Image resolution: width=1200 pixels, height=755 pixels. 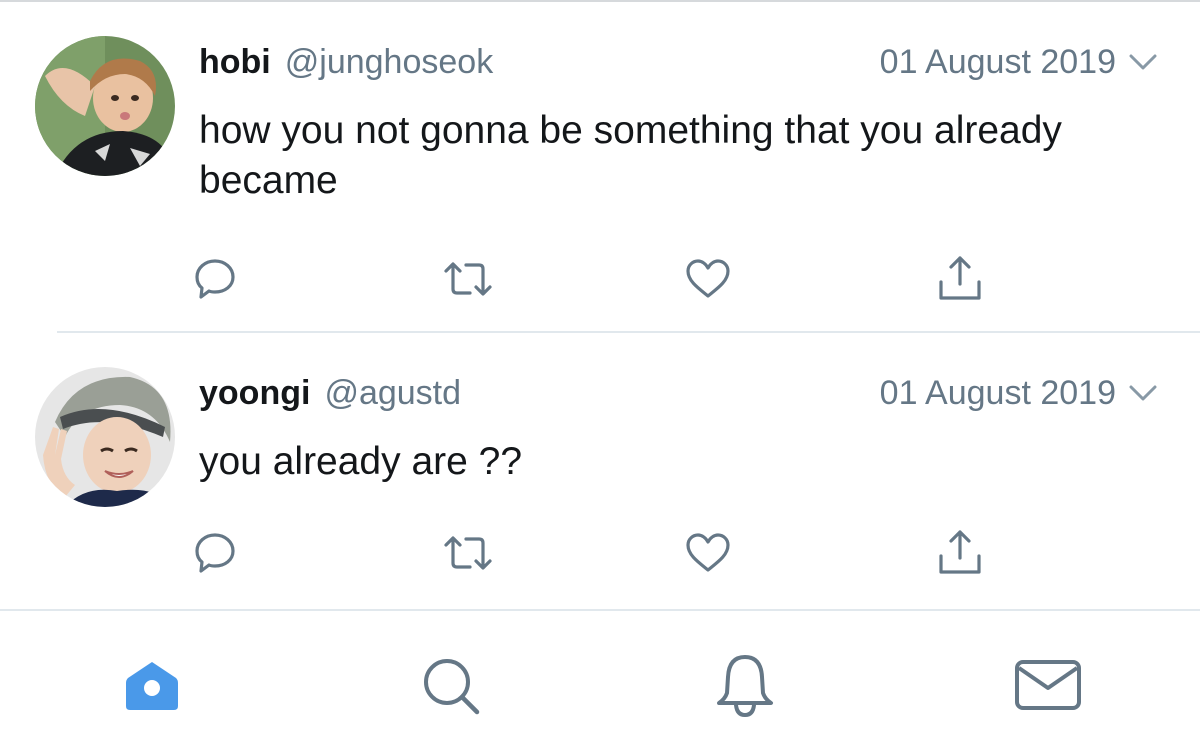 I want to click on search-icon, so click(x=451, y=686).